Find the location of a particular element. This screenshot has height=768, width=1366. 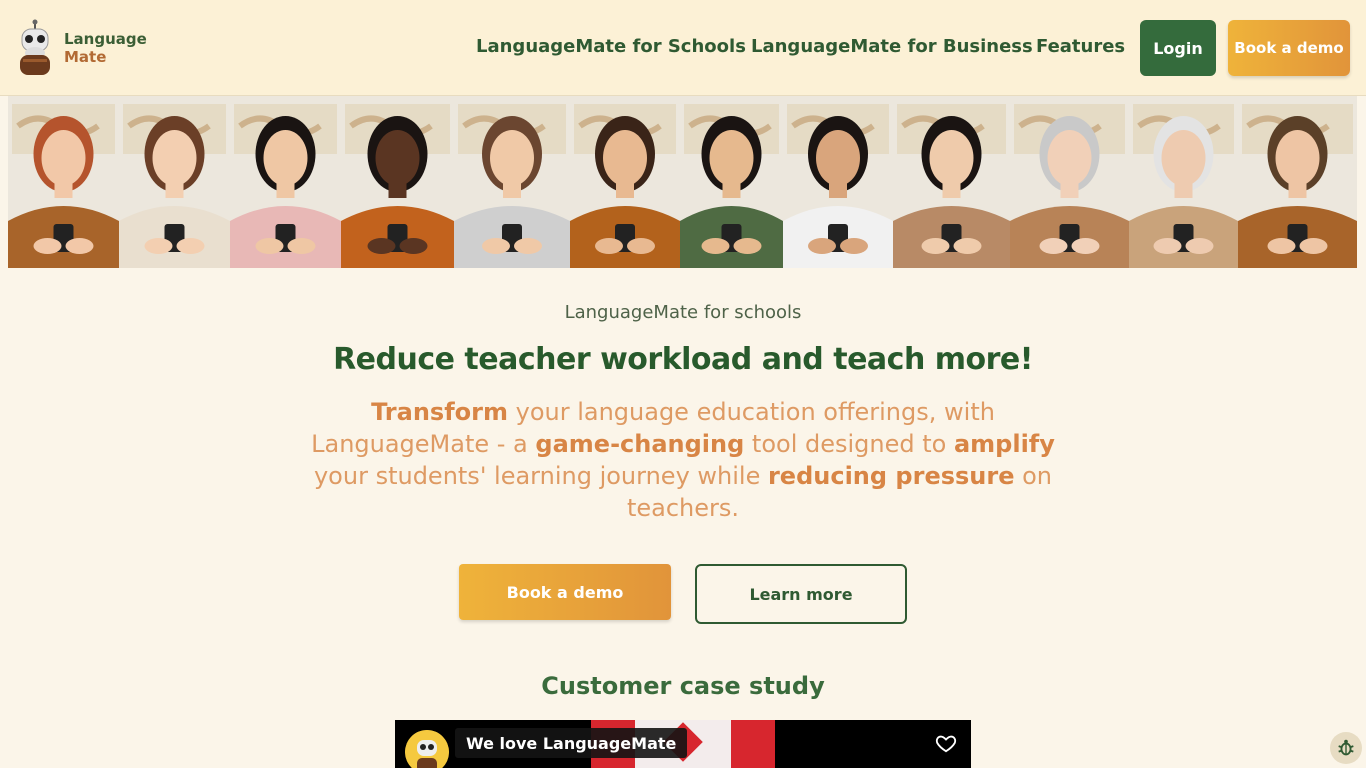

hero-kicker: LanguageMate for schools is located at coordinates (683, 312).